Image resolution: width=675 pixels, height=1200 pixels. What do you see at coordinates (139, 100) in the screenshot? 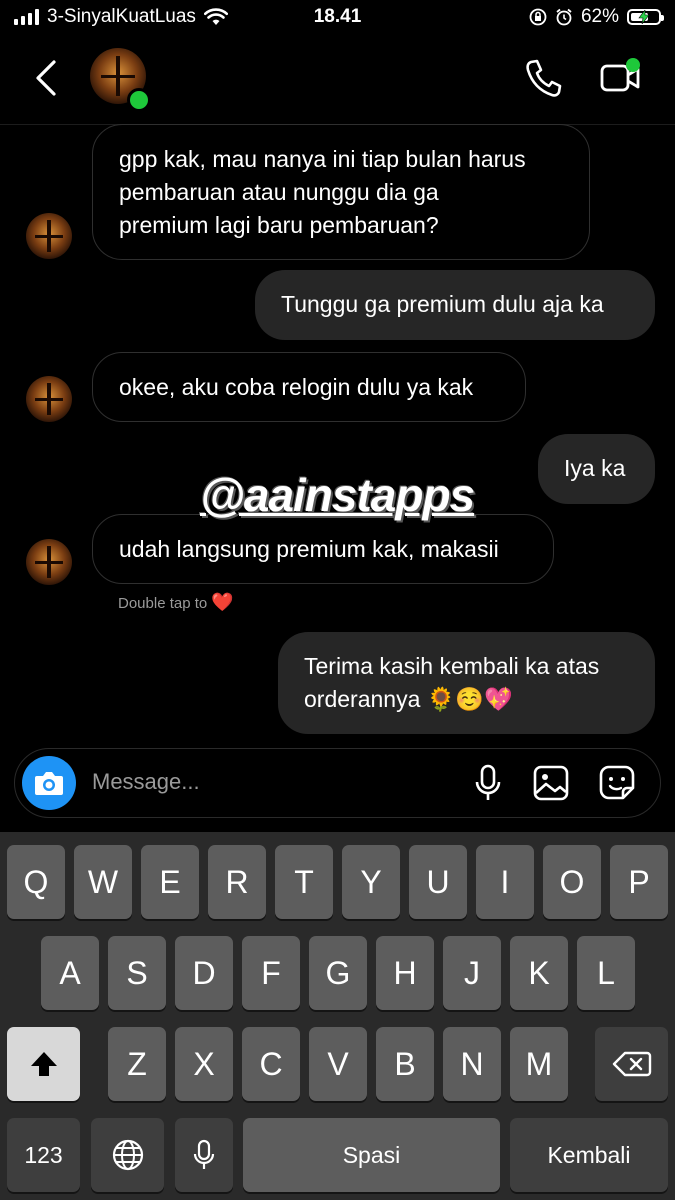
I see `online-status-dot` at bounding box center [139, 100].